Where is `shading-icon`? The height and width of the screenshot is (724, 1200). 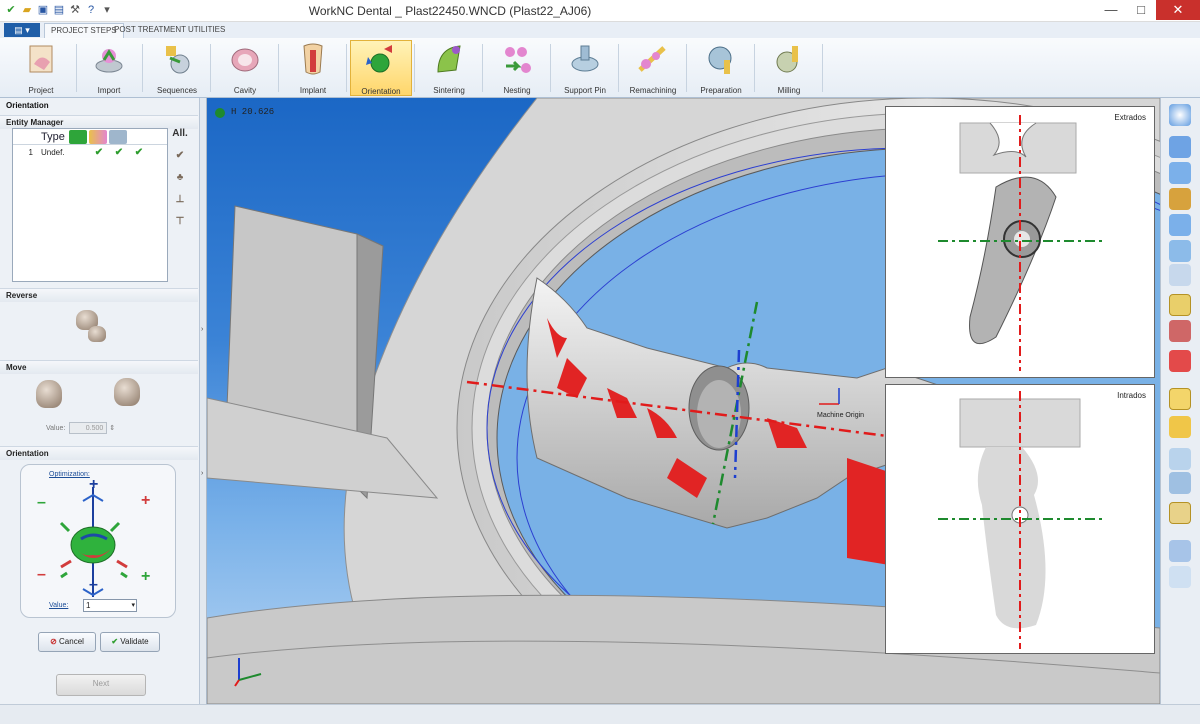 shading-icon is located at coordinates (1180, 331).